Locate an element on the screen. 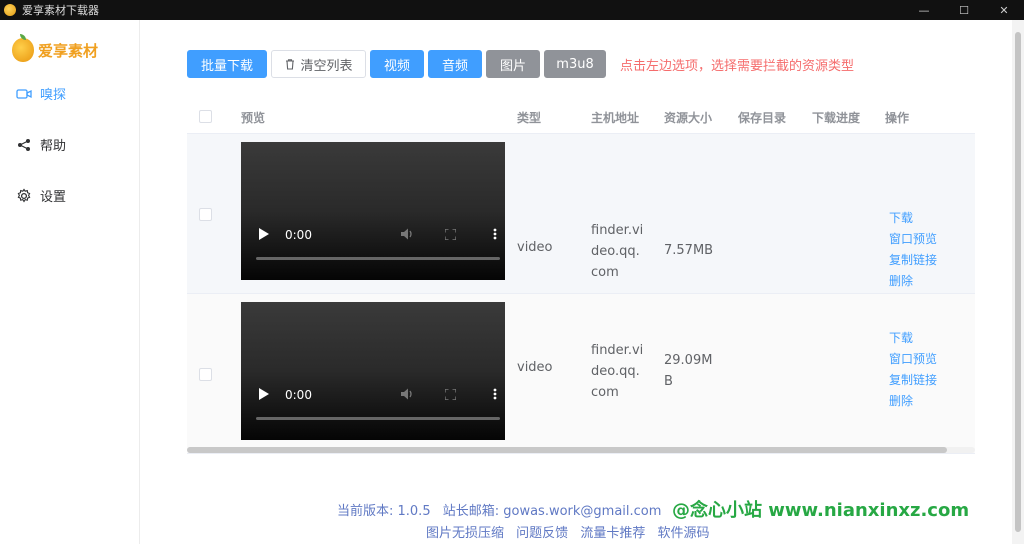 This screenshot has width=1024, height=544. header-type: 类型 is located at coordinates (529, 118).